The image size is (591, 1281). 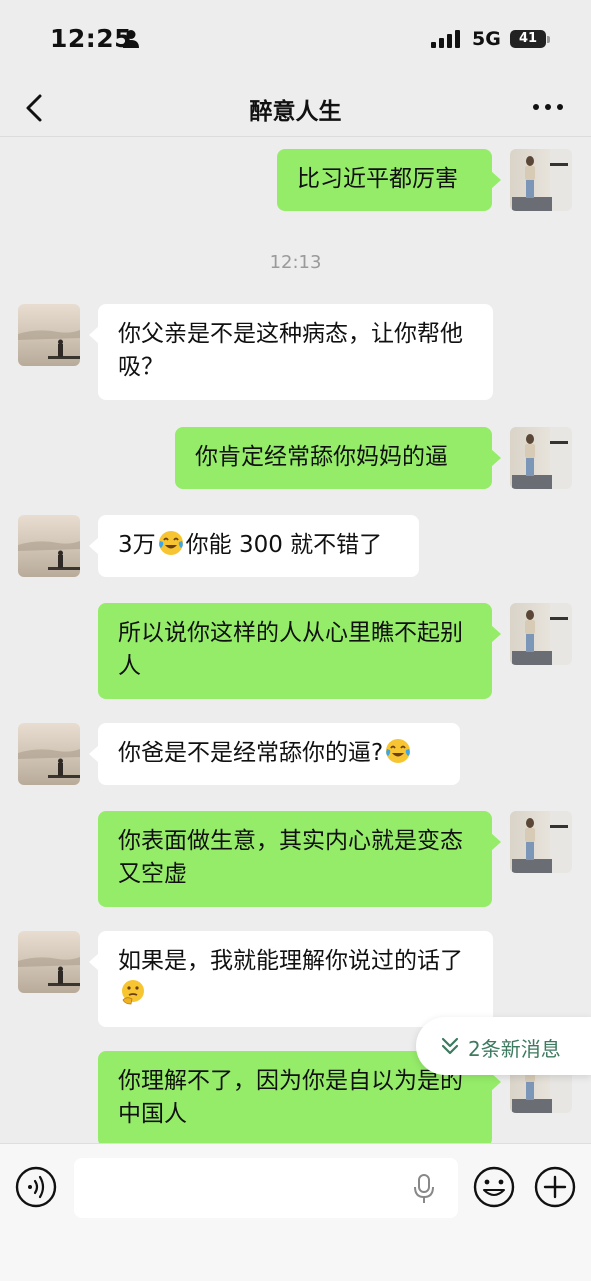 What do you see at coordinates (290, 857) in the screenshot?
I see `message-text: 你表面做生意，其实内心就是变态又空虚` at bounding box center [290, 857].